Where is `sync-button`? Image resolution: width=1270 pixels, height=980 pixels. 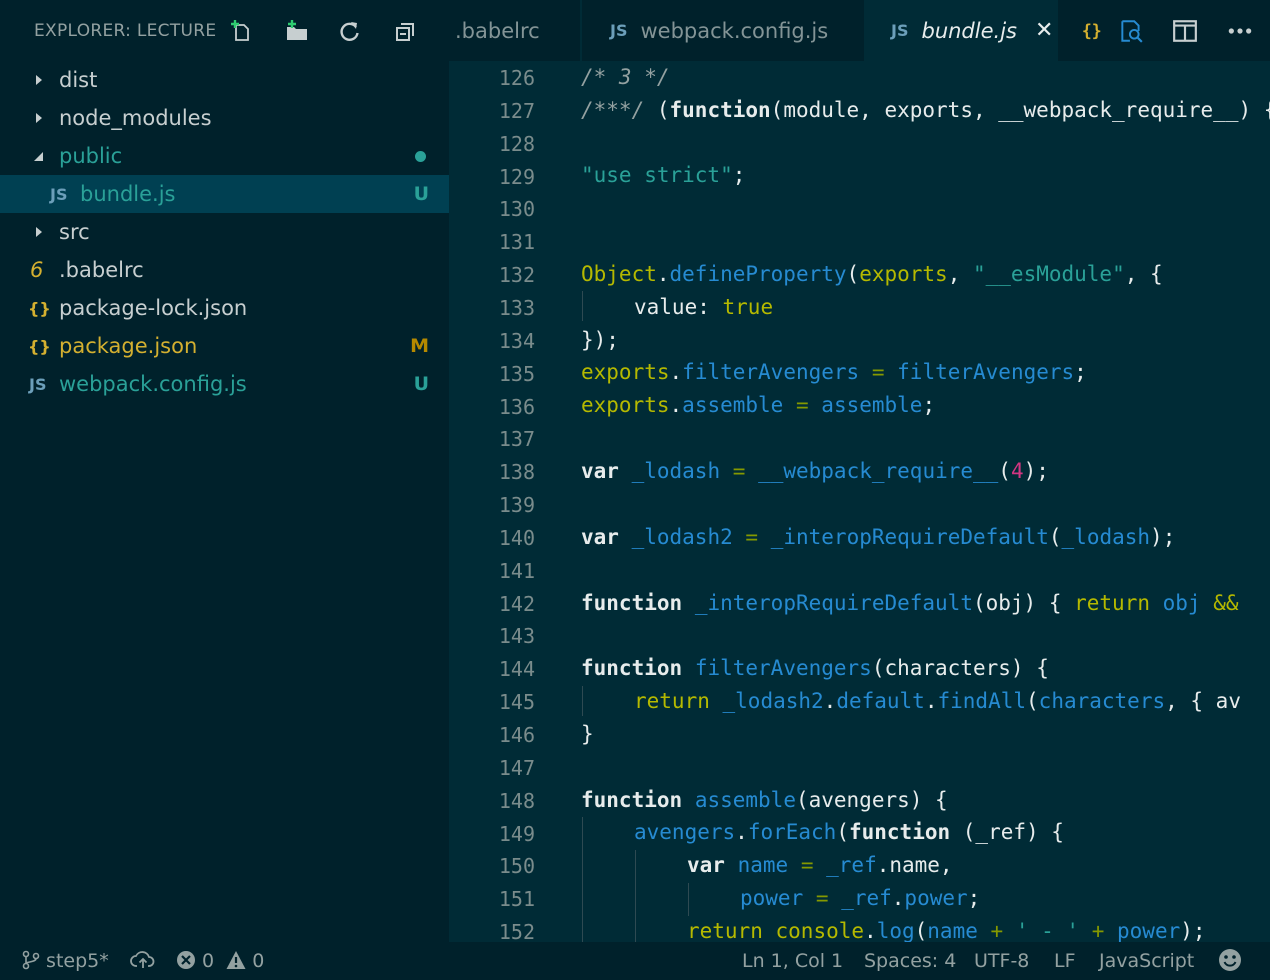 sync-button is located at coordinates (143, 961).